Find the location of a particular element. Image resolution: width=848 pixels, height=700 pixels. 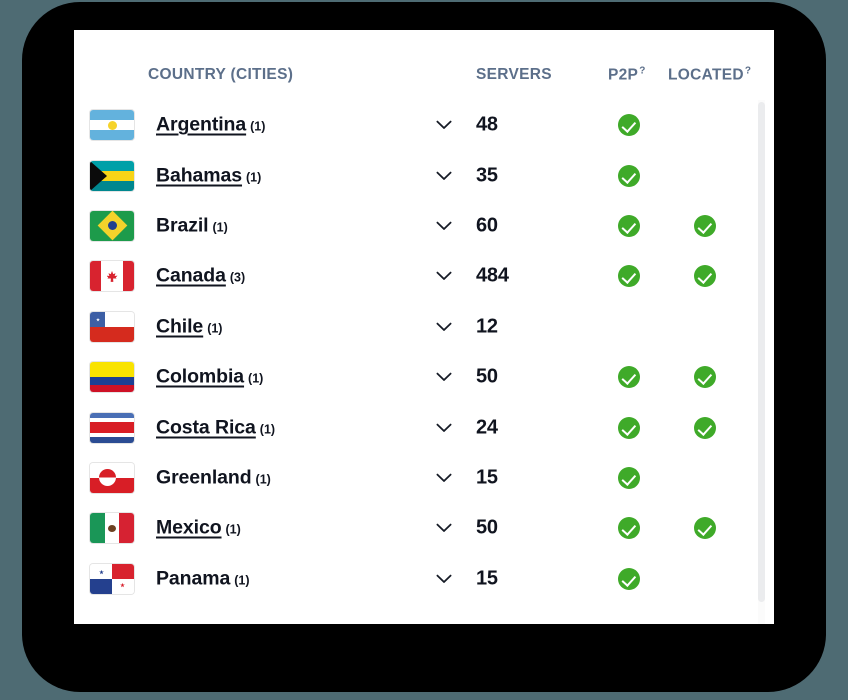

country-name-link: Mexico is located at coordinates (189, 528).